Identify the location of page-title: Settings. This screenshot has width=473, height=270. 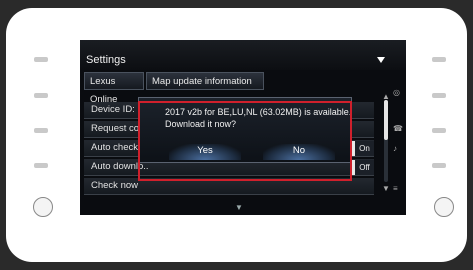
(106, 60).